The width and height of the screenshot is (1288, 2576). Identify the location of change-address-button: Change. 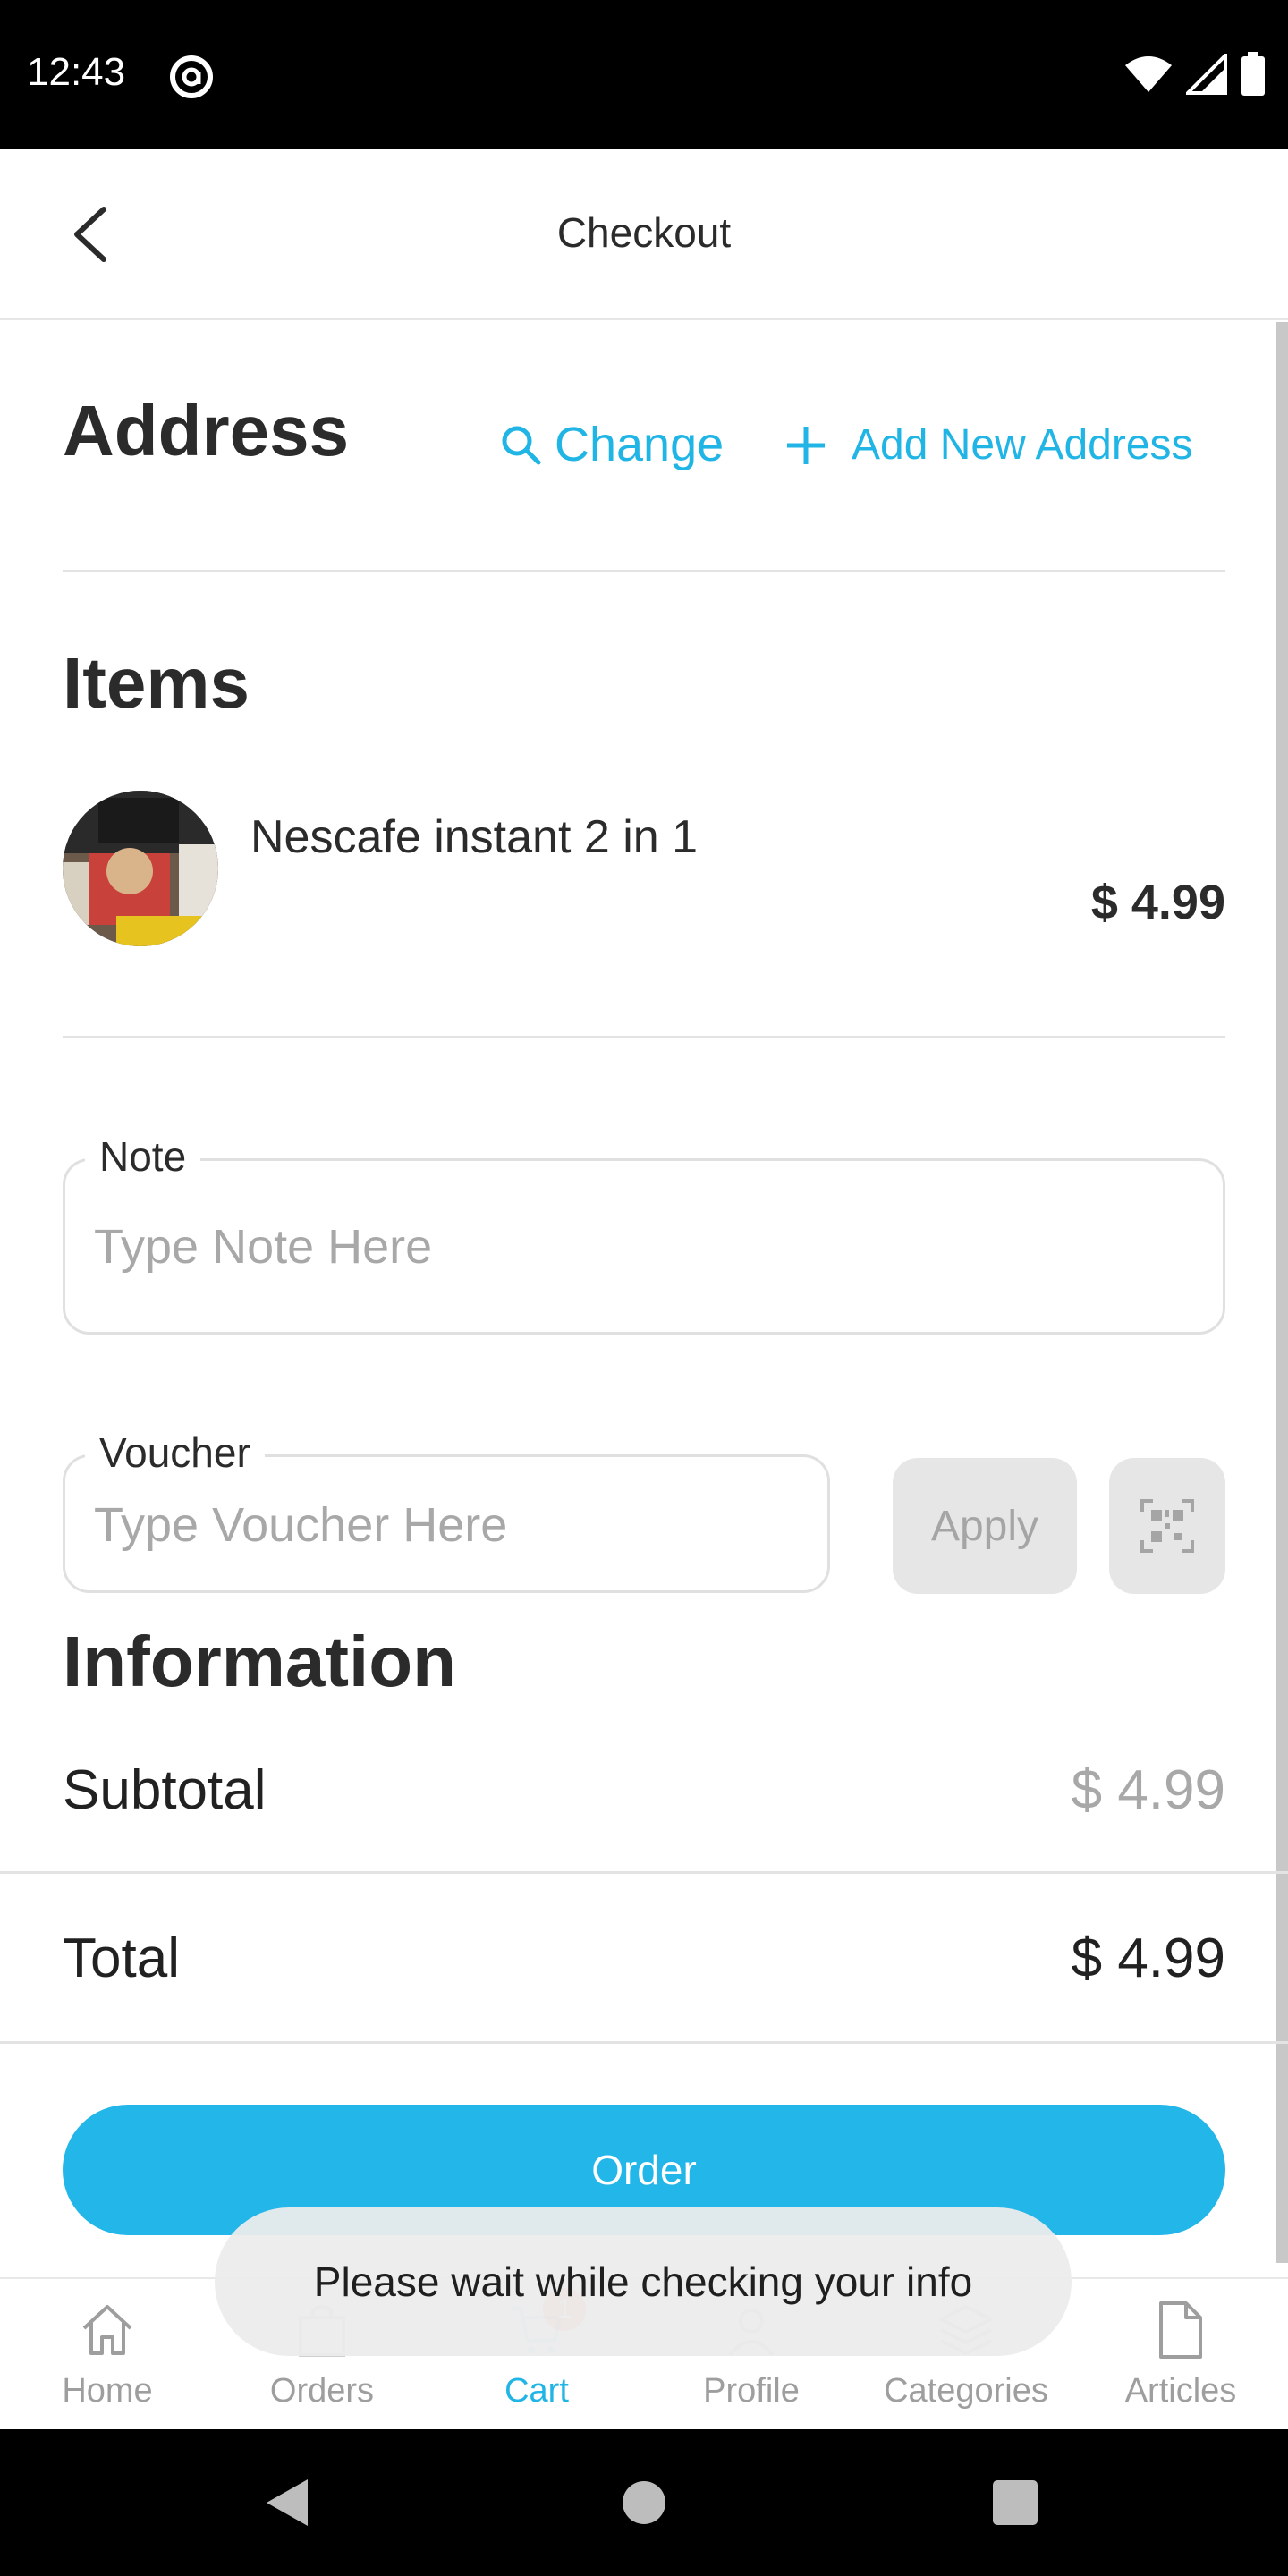
(611, 444).